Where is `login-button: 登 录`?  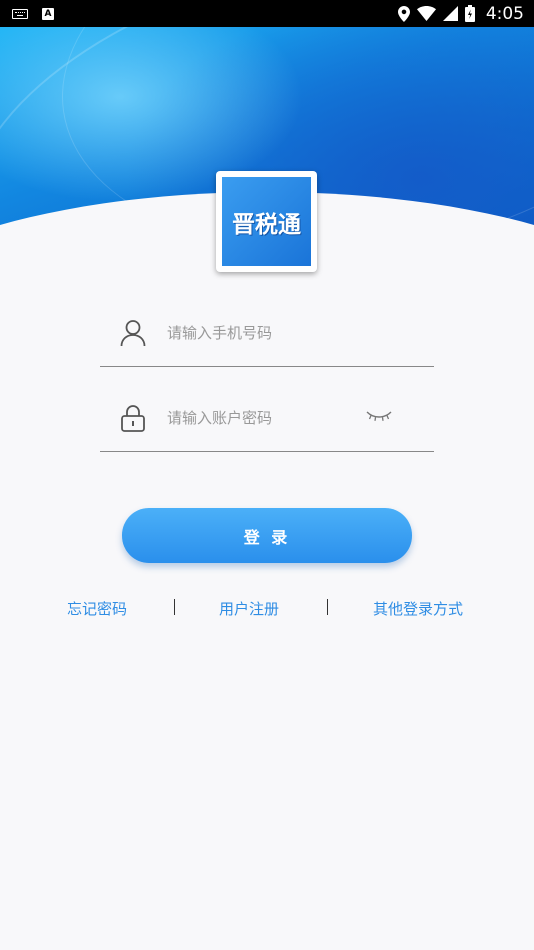 login-button: 登 录 is located at coordinates (267, 535).